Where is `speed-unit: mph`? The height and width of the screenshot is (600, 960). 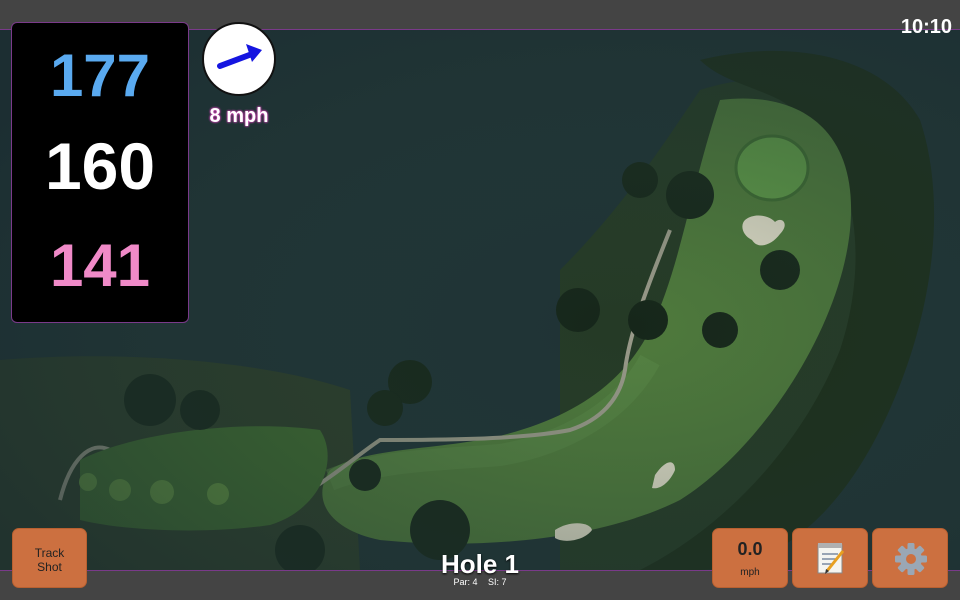
speed-unit: mph is located at coordinates (750, 572).